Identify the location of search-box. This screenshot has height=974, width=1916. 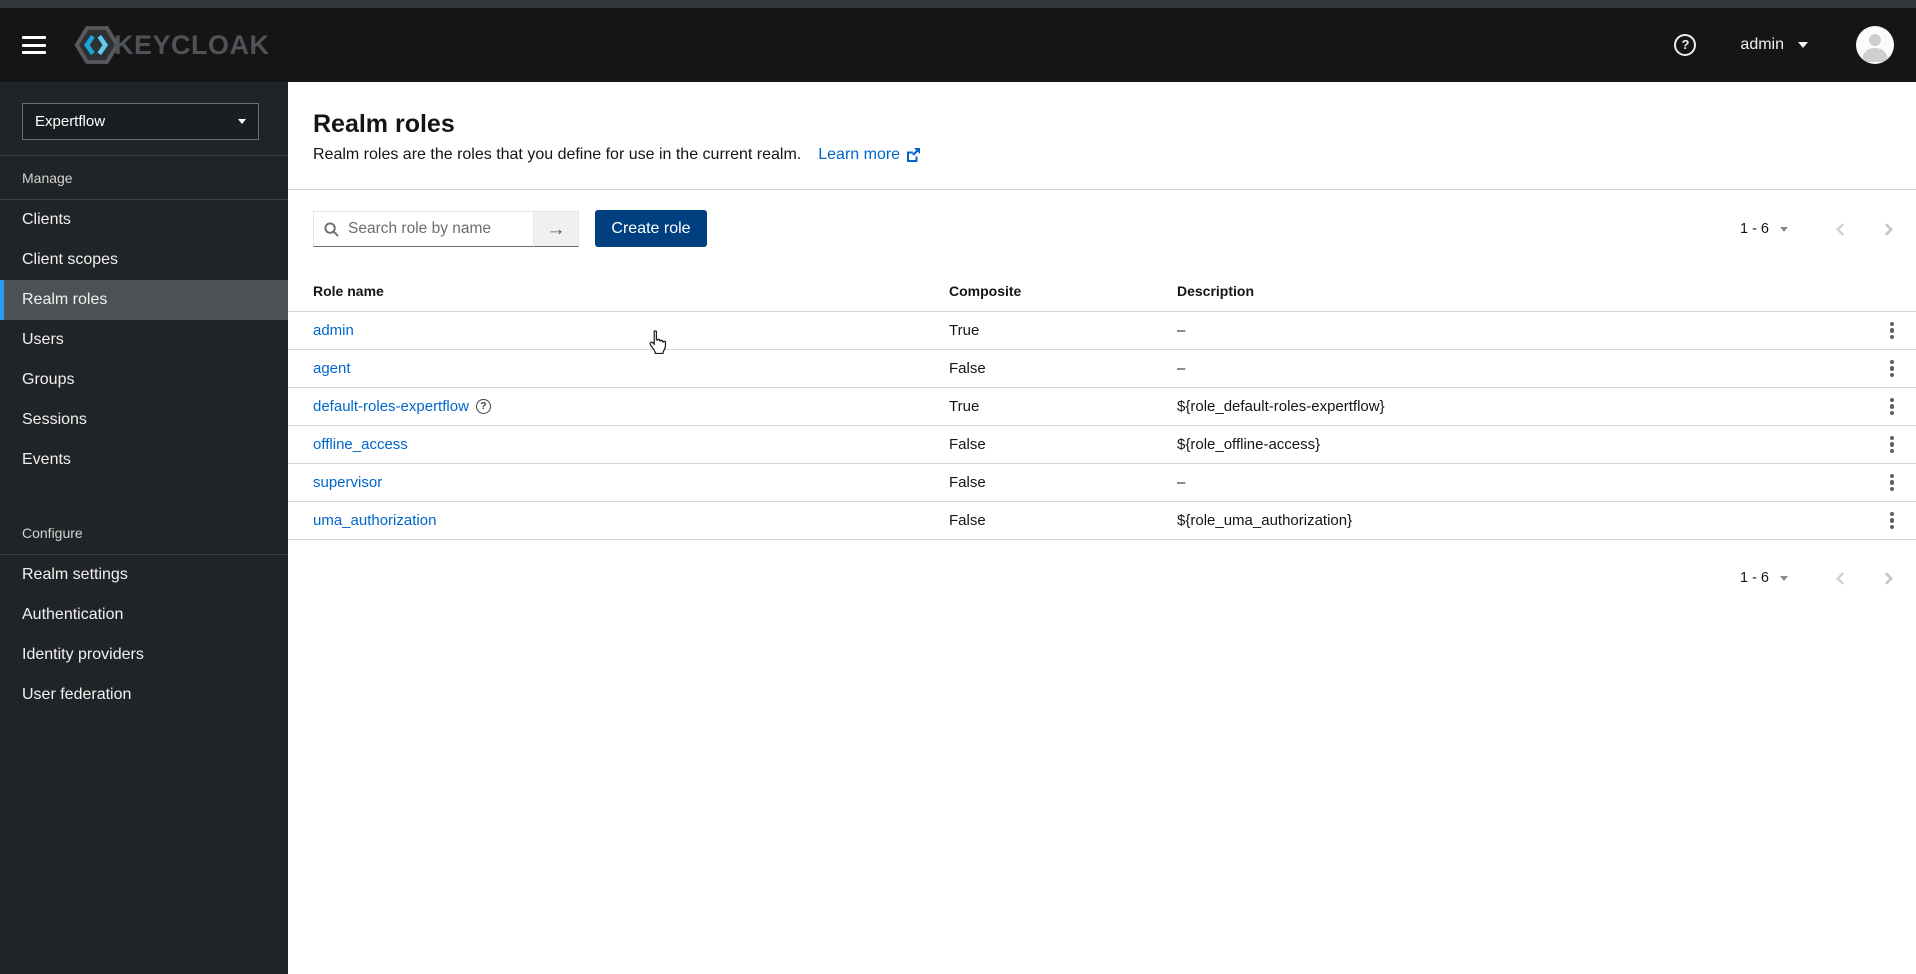
(423, 229).